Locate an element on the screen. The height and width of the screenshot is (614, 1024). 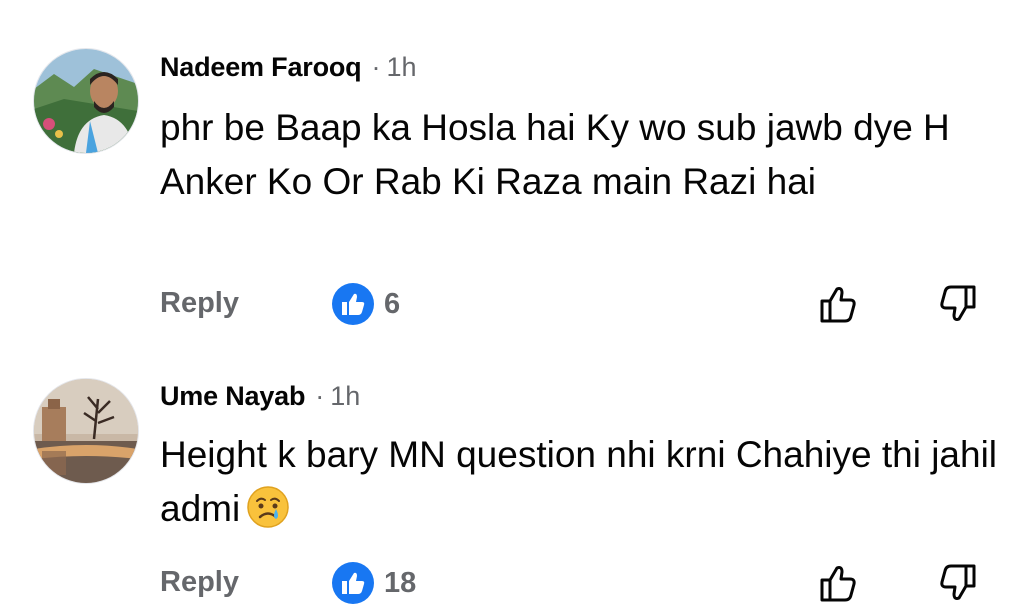
comment-header: Nadeem Farooq · 1h is located at coordinates (288, 67).